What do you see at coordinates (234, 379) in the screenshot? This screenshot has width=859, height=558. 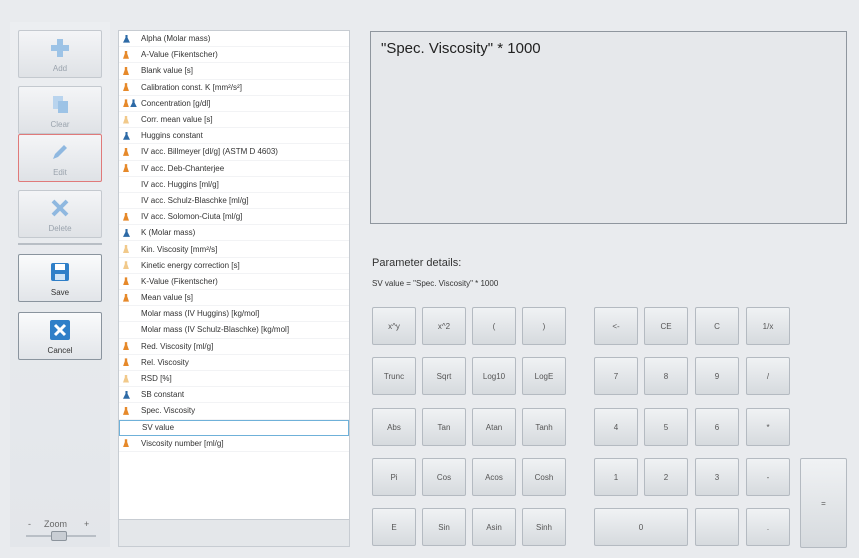 I see `parameter-list-item: RSD [%]` at bounding box center [234, 379].